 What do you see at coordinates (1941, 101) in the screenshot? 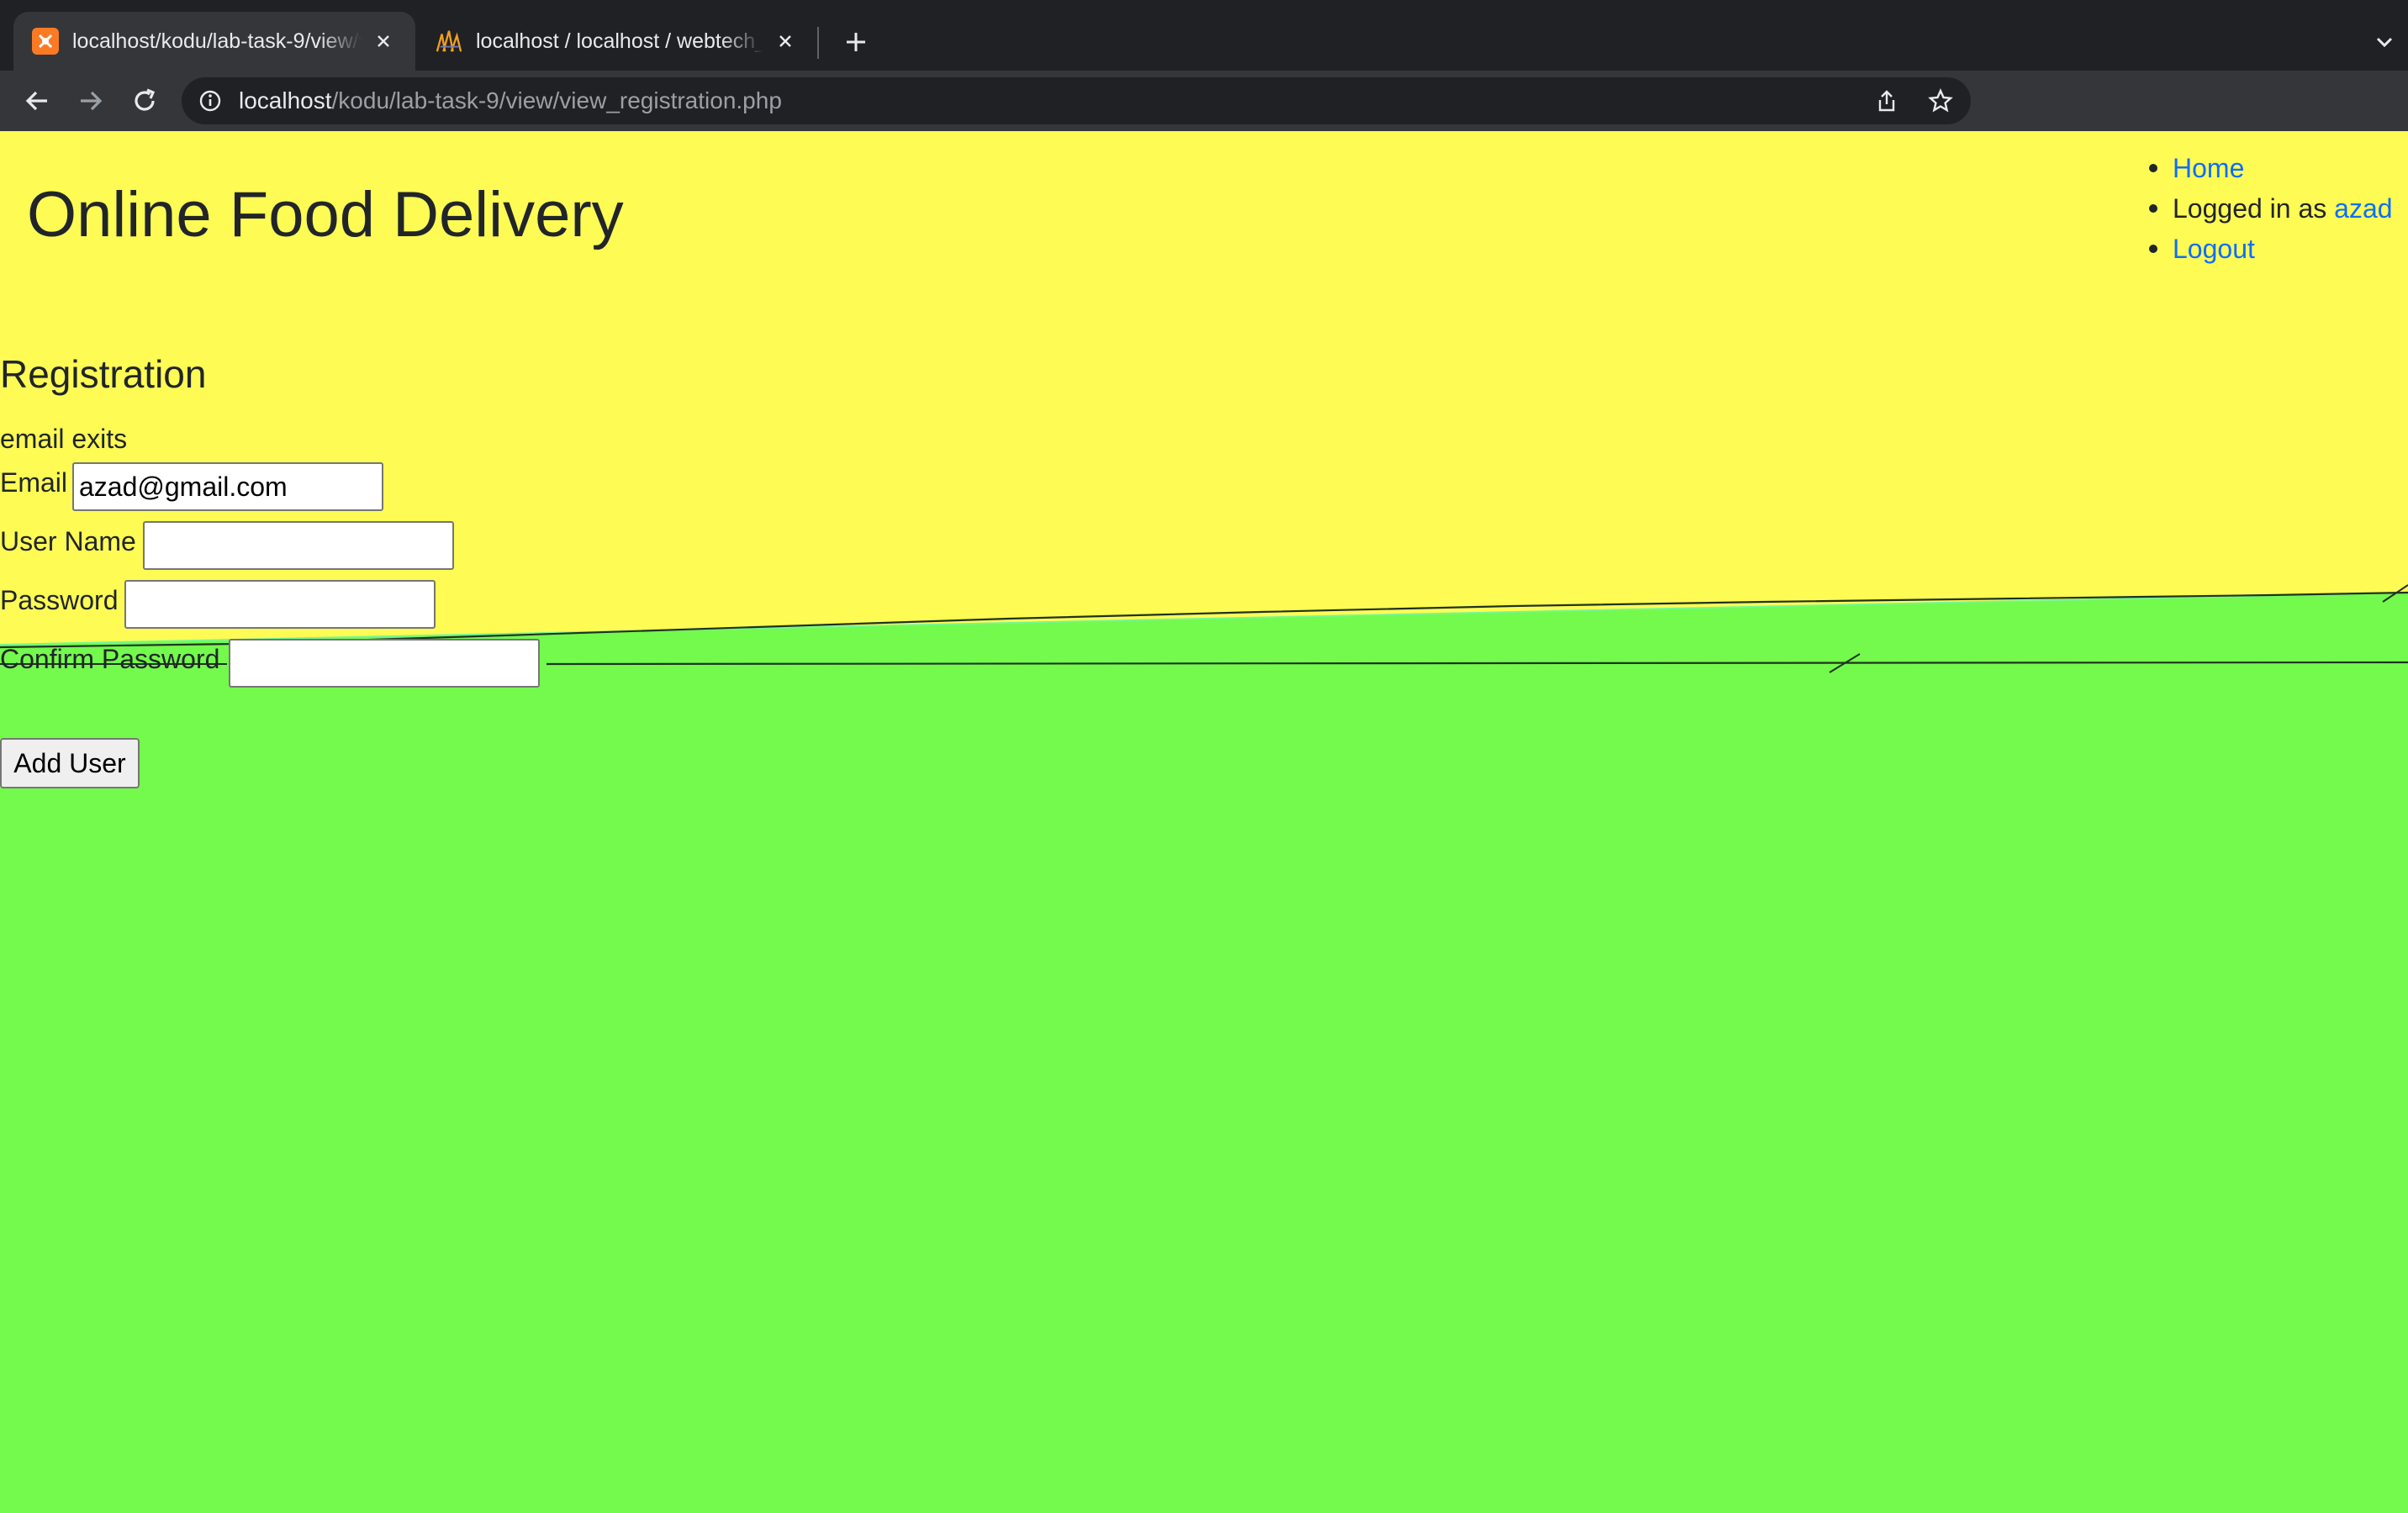
I see `bookmark-star-icon` at bounding box center [1941, 101].